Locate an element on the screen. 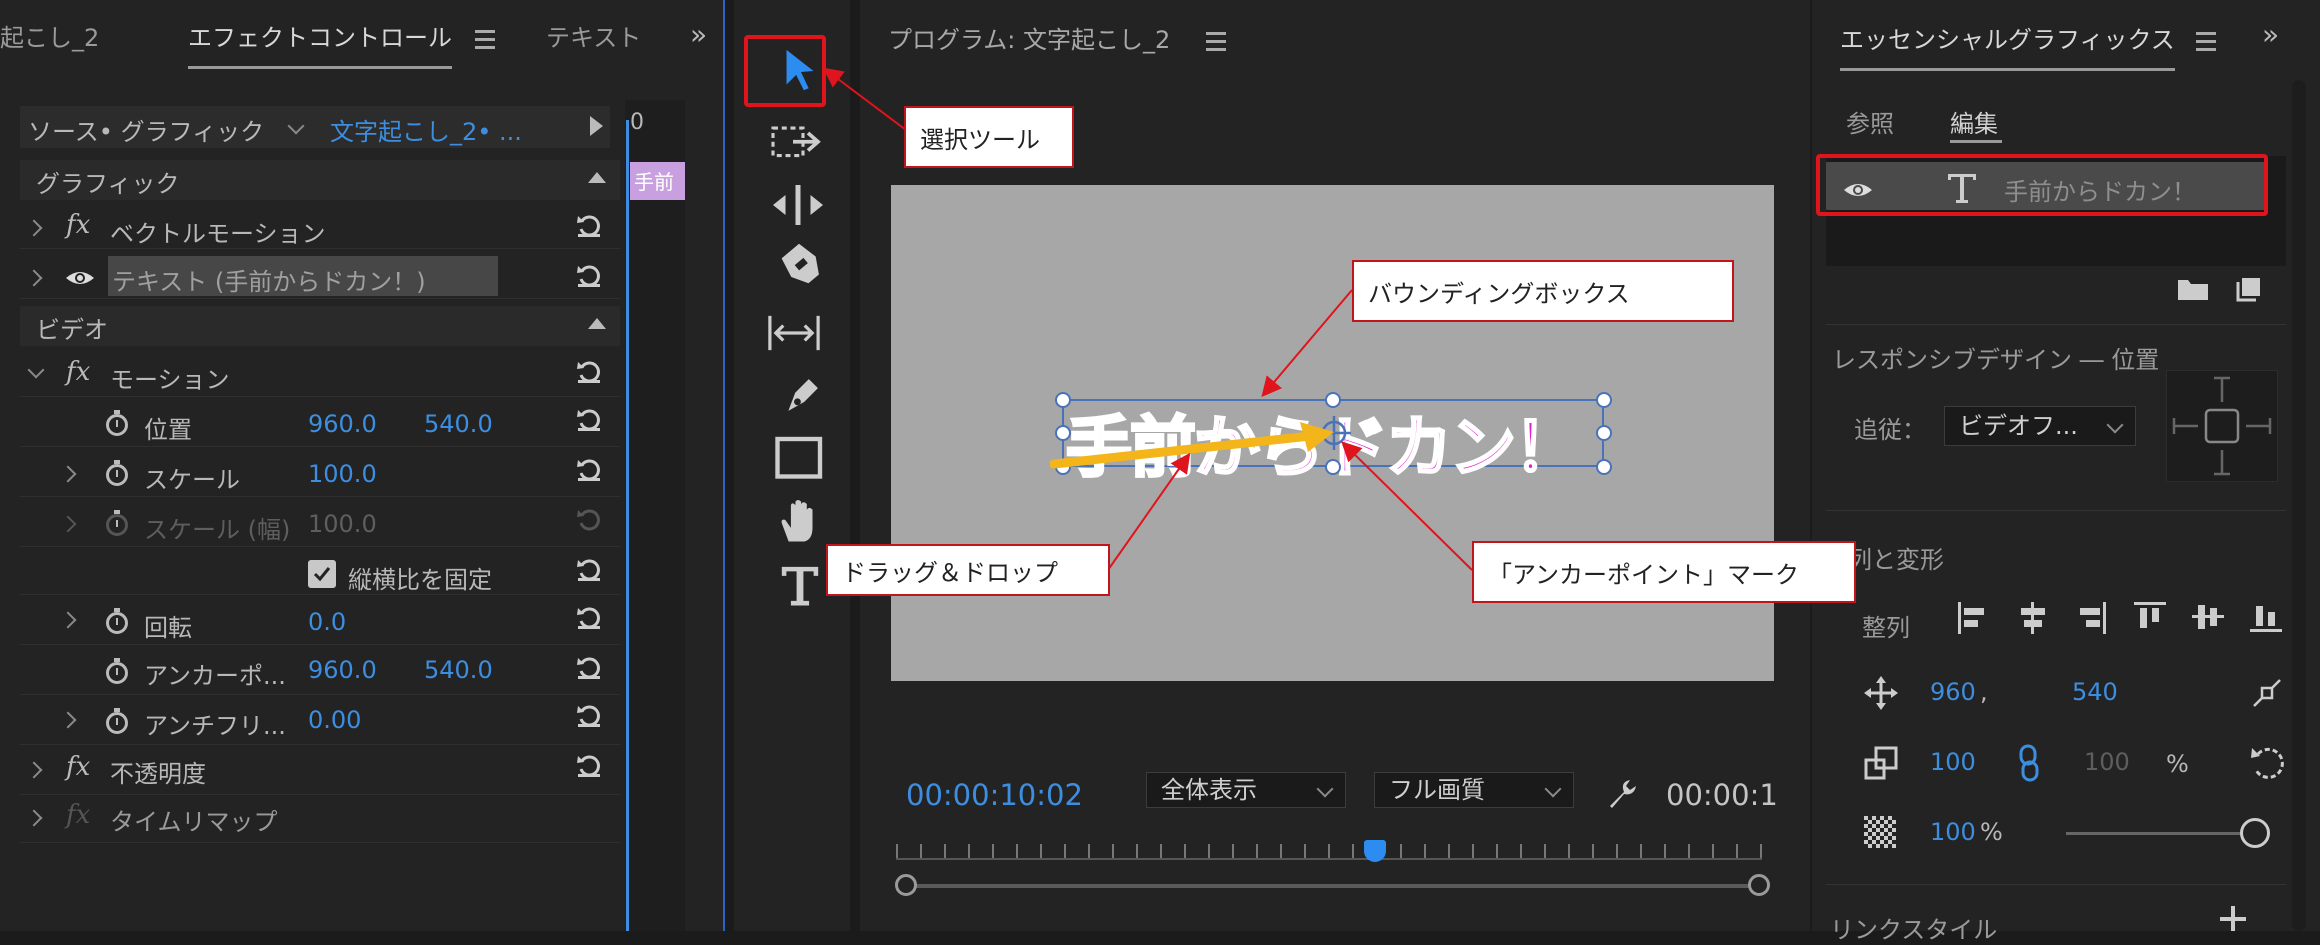 This screenshot has width=2320, height=945. callout-select-tool: 選択ツール is located at coordinates (989, 137).